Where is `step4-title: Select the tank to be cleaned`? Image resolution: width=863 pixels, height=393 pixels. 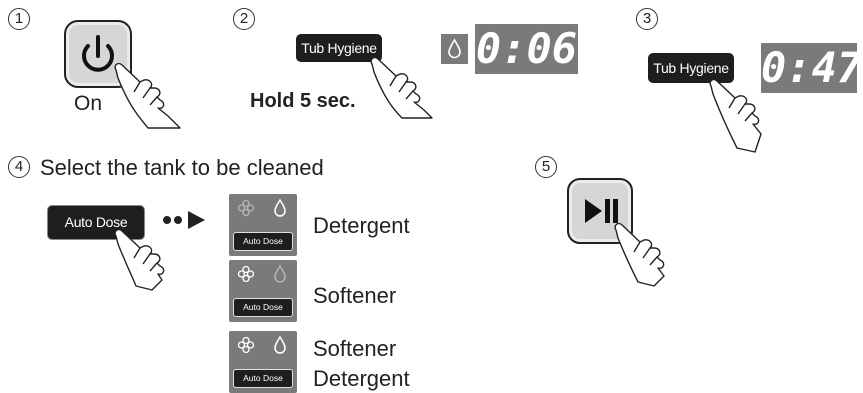
step4-title: Select the tank to be cleaned is located at coordinates (182, 167).